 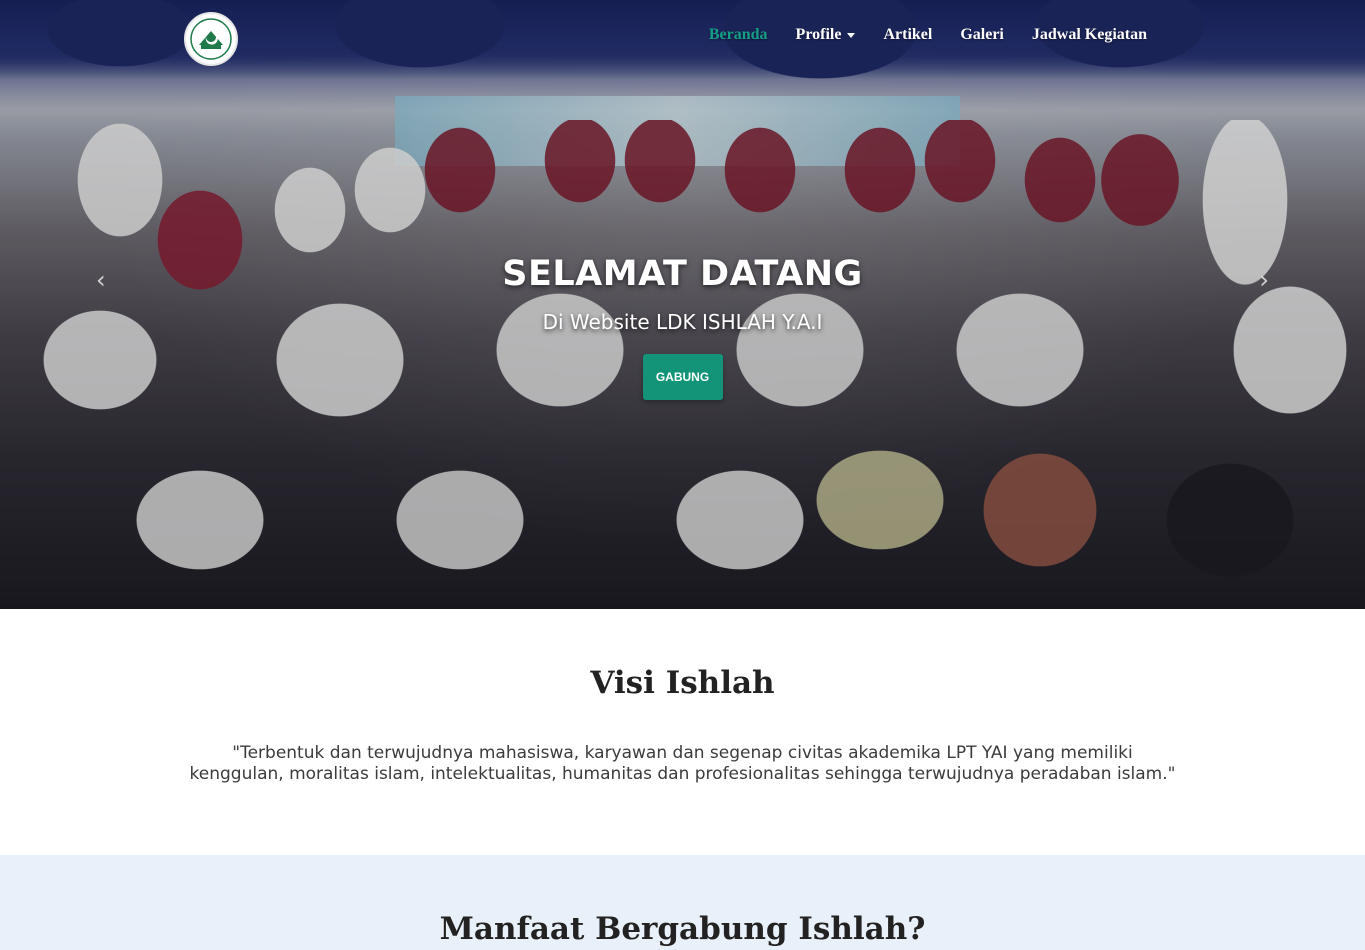 I want to click on nav-beranda: Beranda, so click(x=738, y=35).